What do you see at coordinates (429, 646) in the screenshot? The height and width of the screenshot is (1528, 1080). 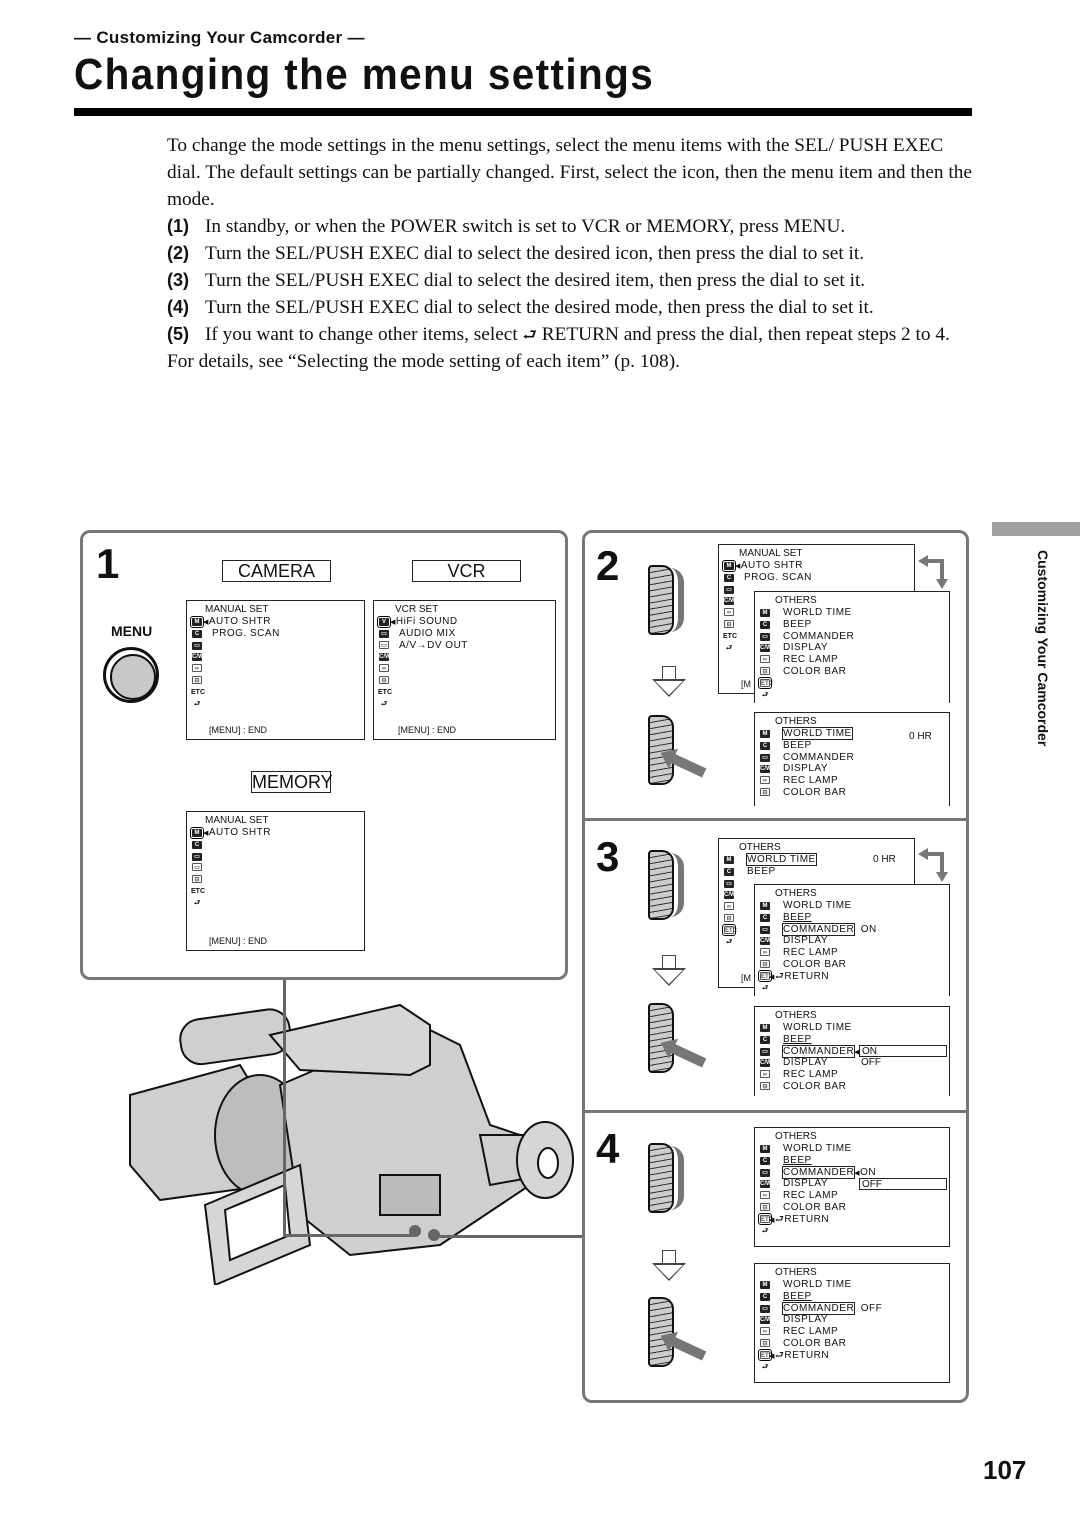 I see `menu-item: A/V→DV OUT` at bounding box center [429, 646].